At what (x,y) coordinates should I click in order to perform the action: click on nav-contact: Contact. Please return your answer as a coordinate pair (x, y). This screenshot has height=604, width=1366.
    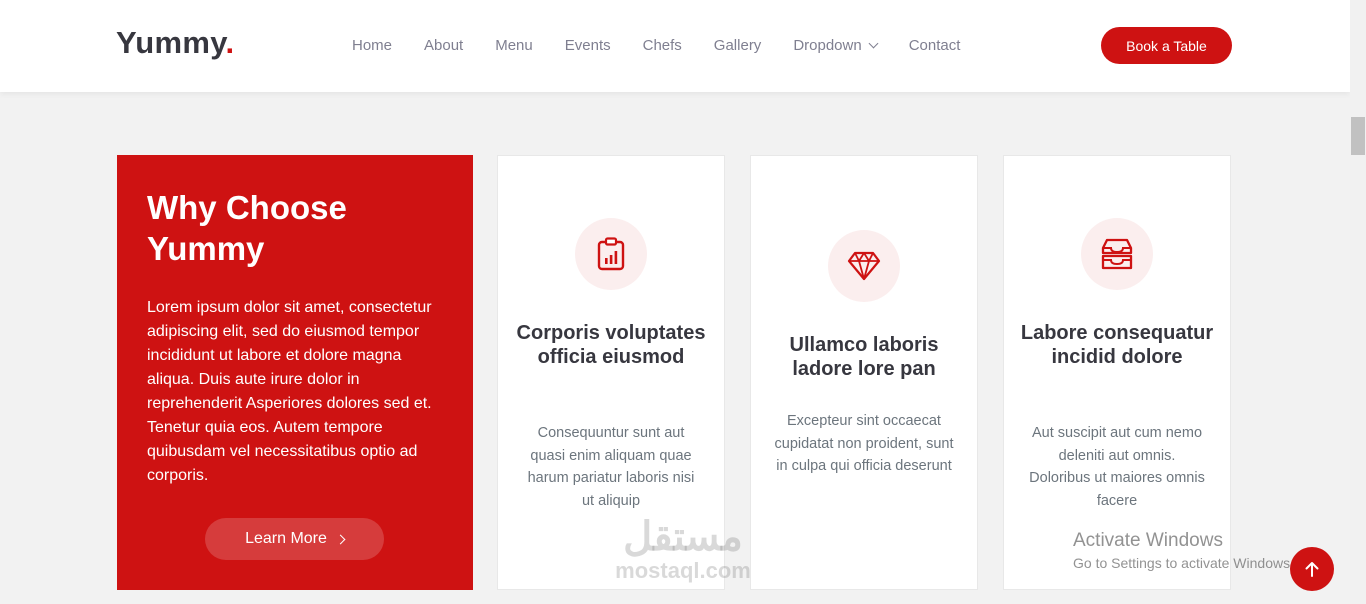
    Looking at the image, I should click on (935, 45).